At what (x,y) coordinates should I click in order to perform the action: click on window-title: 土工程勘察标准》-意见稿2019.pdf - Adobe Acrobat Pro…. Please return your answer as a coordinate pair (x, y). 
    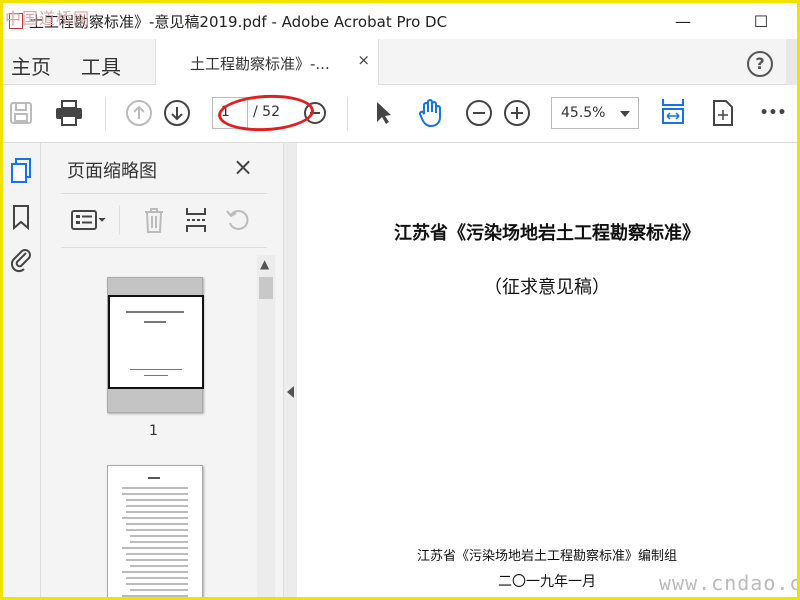
    Looking at the image, I should click on (238, 22).